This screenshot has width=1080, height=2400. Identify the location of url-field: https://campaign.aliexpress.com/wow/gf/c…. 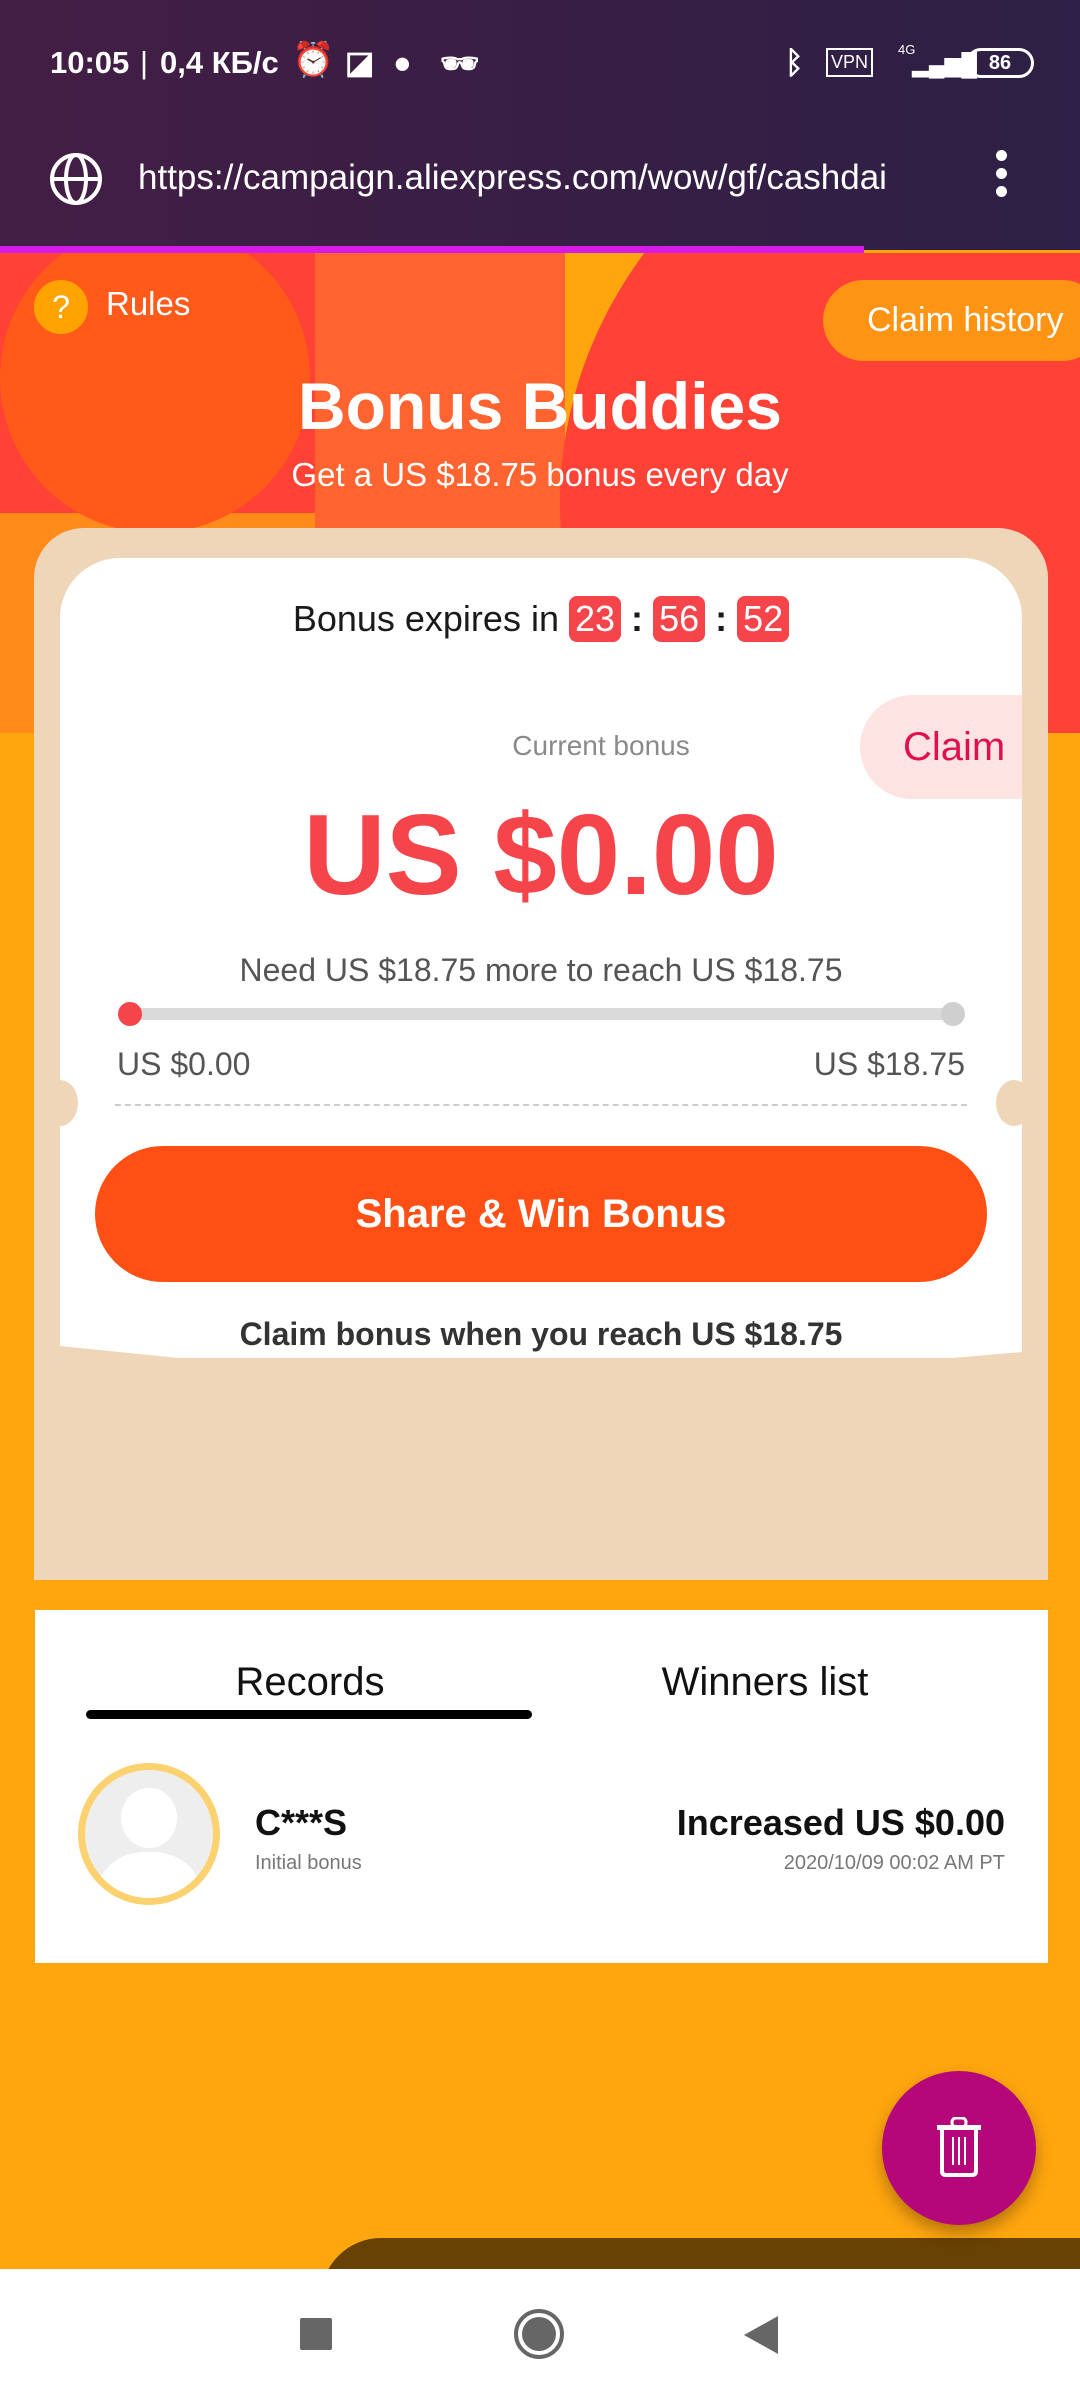
(525, 178).